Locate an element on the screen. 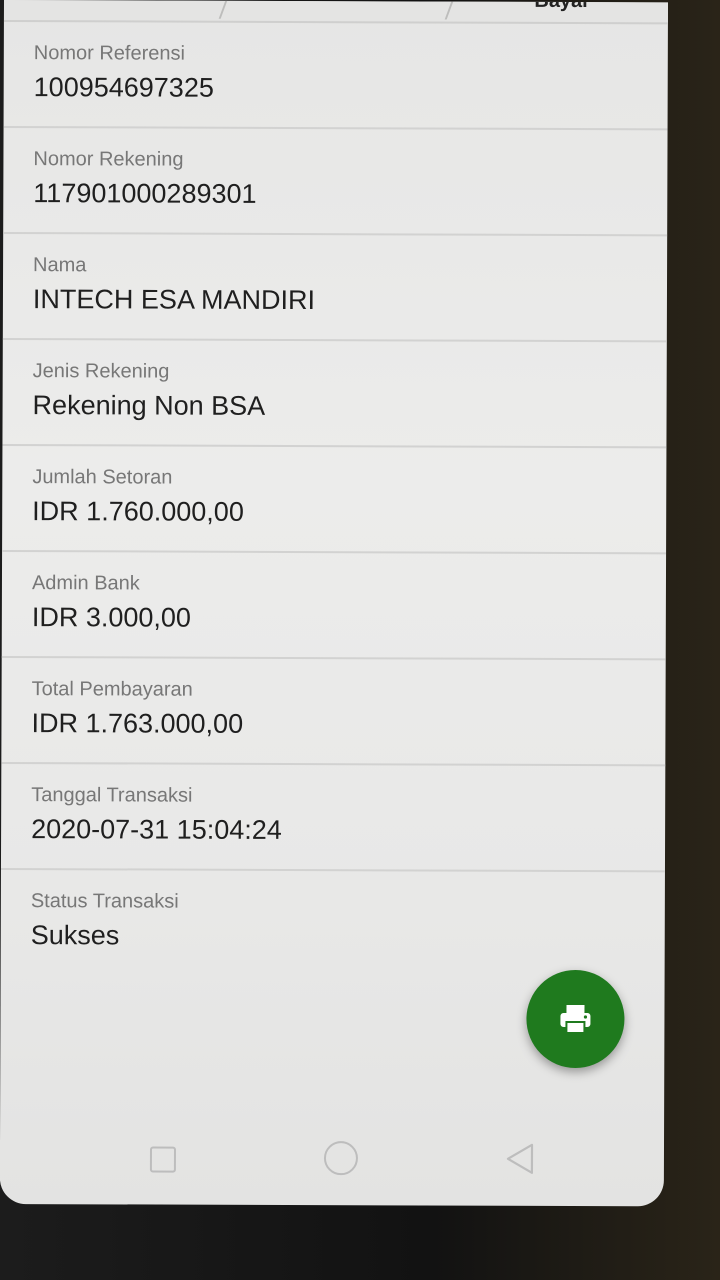 Image resolution: width=720 pixels, height=1280 pixels. detail-row-total-payment: Total Pembayaran IDR 1.763.000,00 is located at coordinates (333, 712).